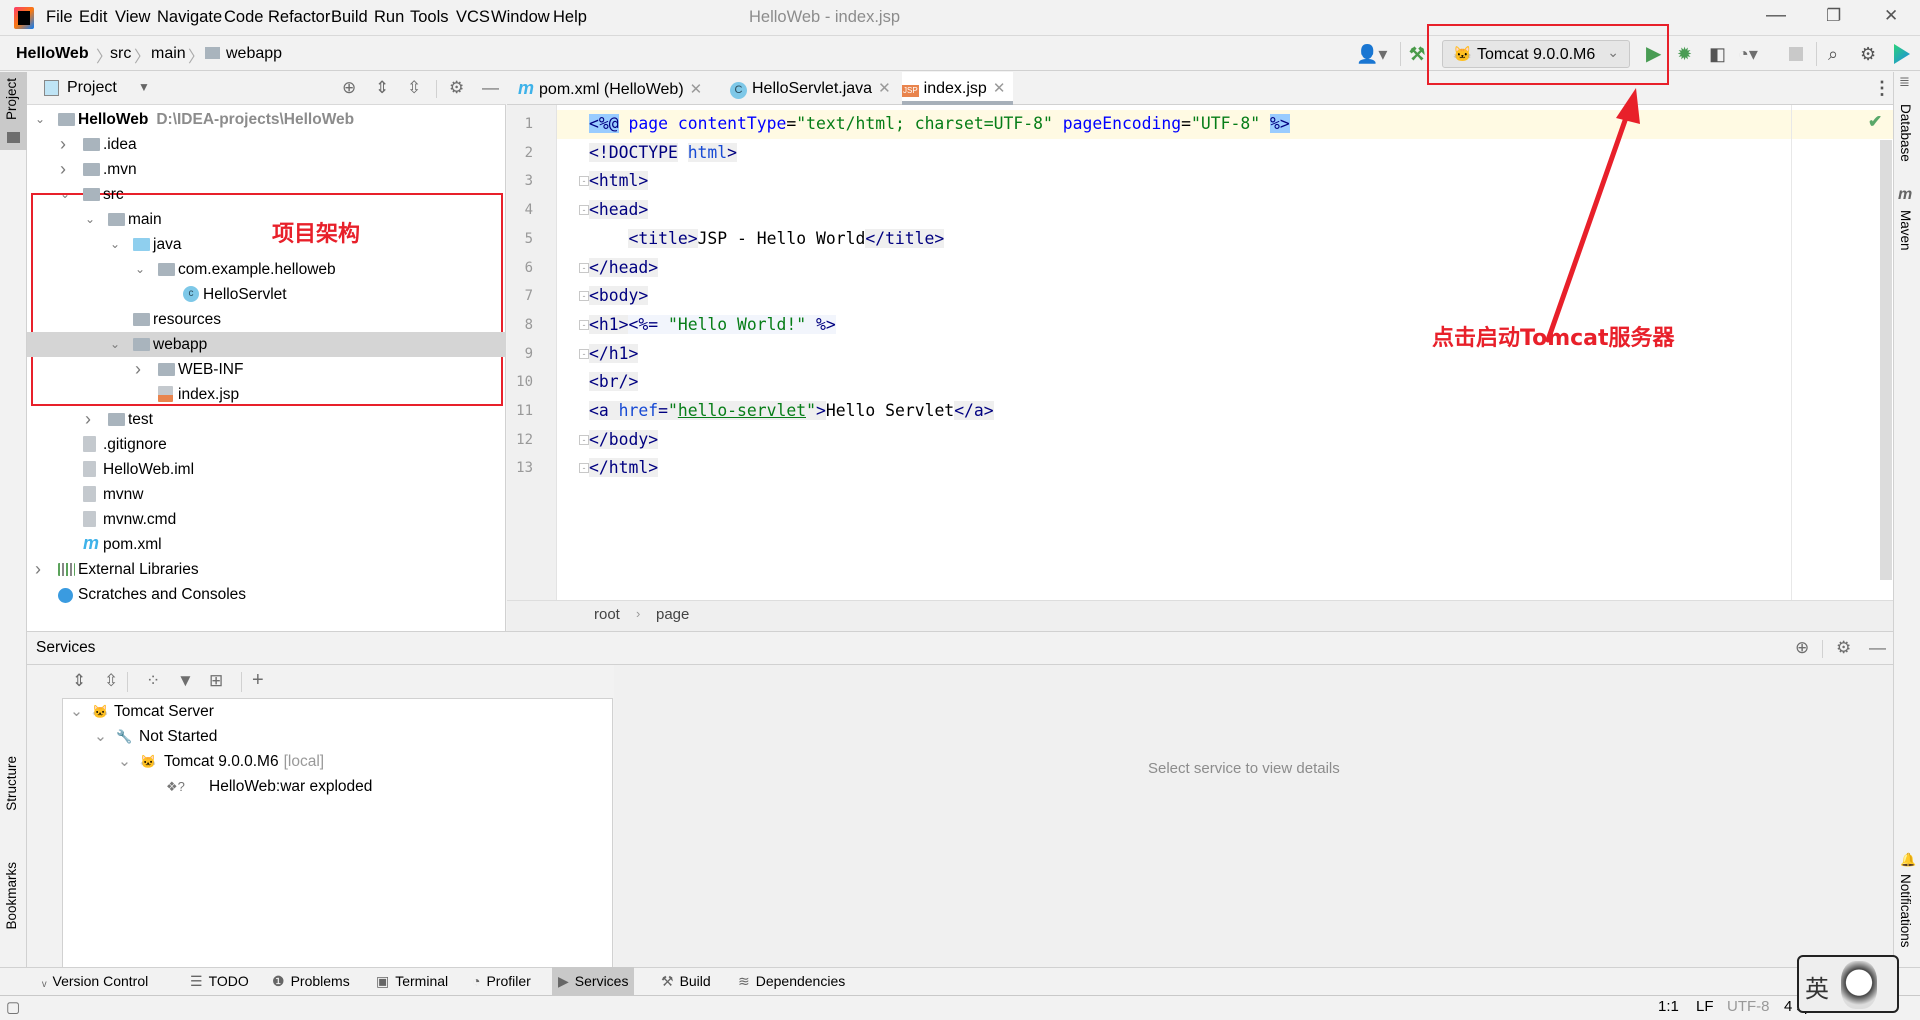 The height and width of the screenshot is (1020, 1920). I want to click on menu-file: File, so click(59, 17).